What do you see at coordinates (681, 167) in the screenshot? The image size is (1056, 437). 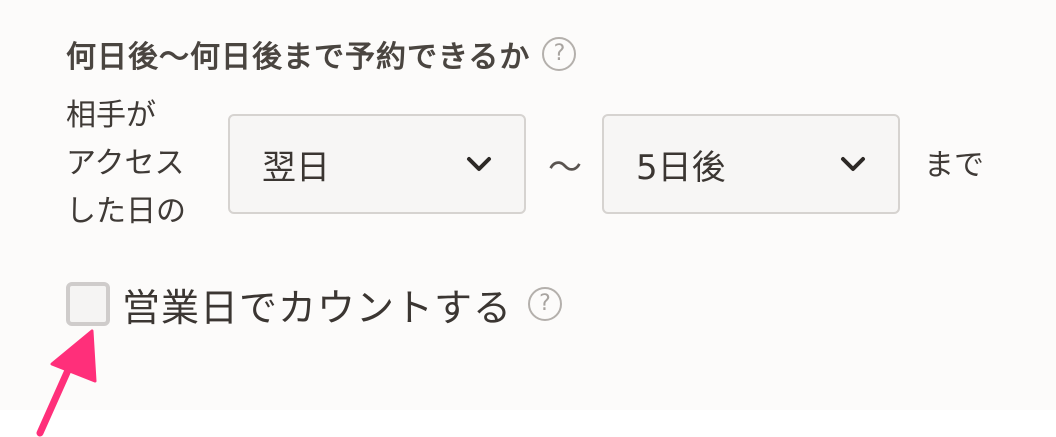 I see `range-to-value: 5日後` at bounding box center [681, 167].